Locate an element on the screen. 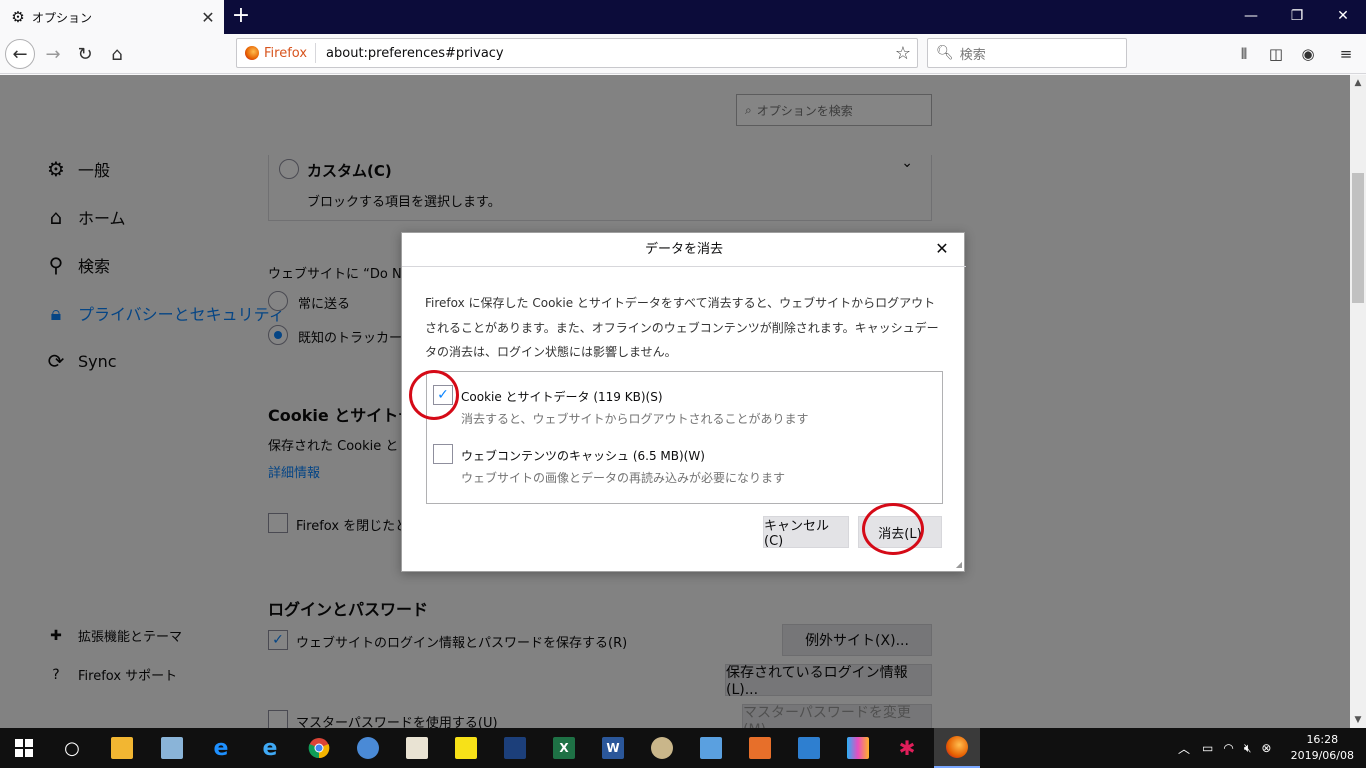  app-blue-icon is located at coordinates (515, 748).